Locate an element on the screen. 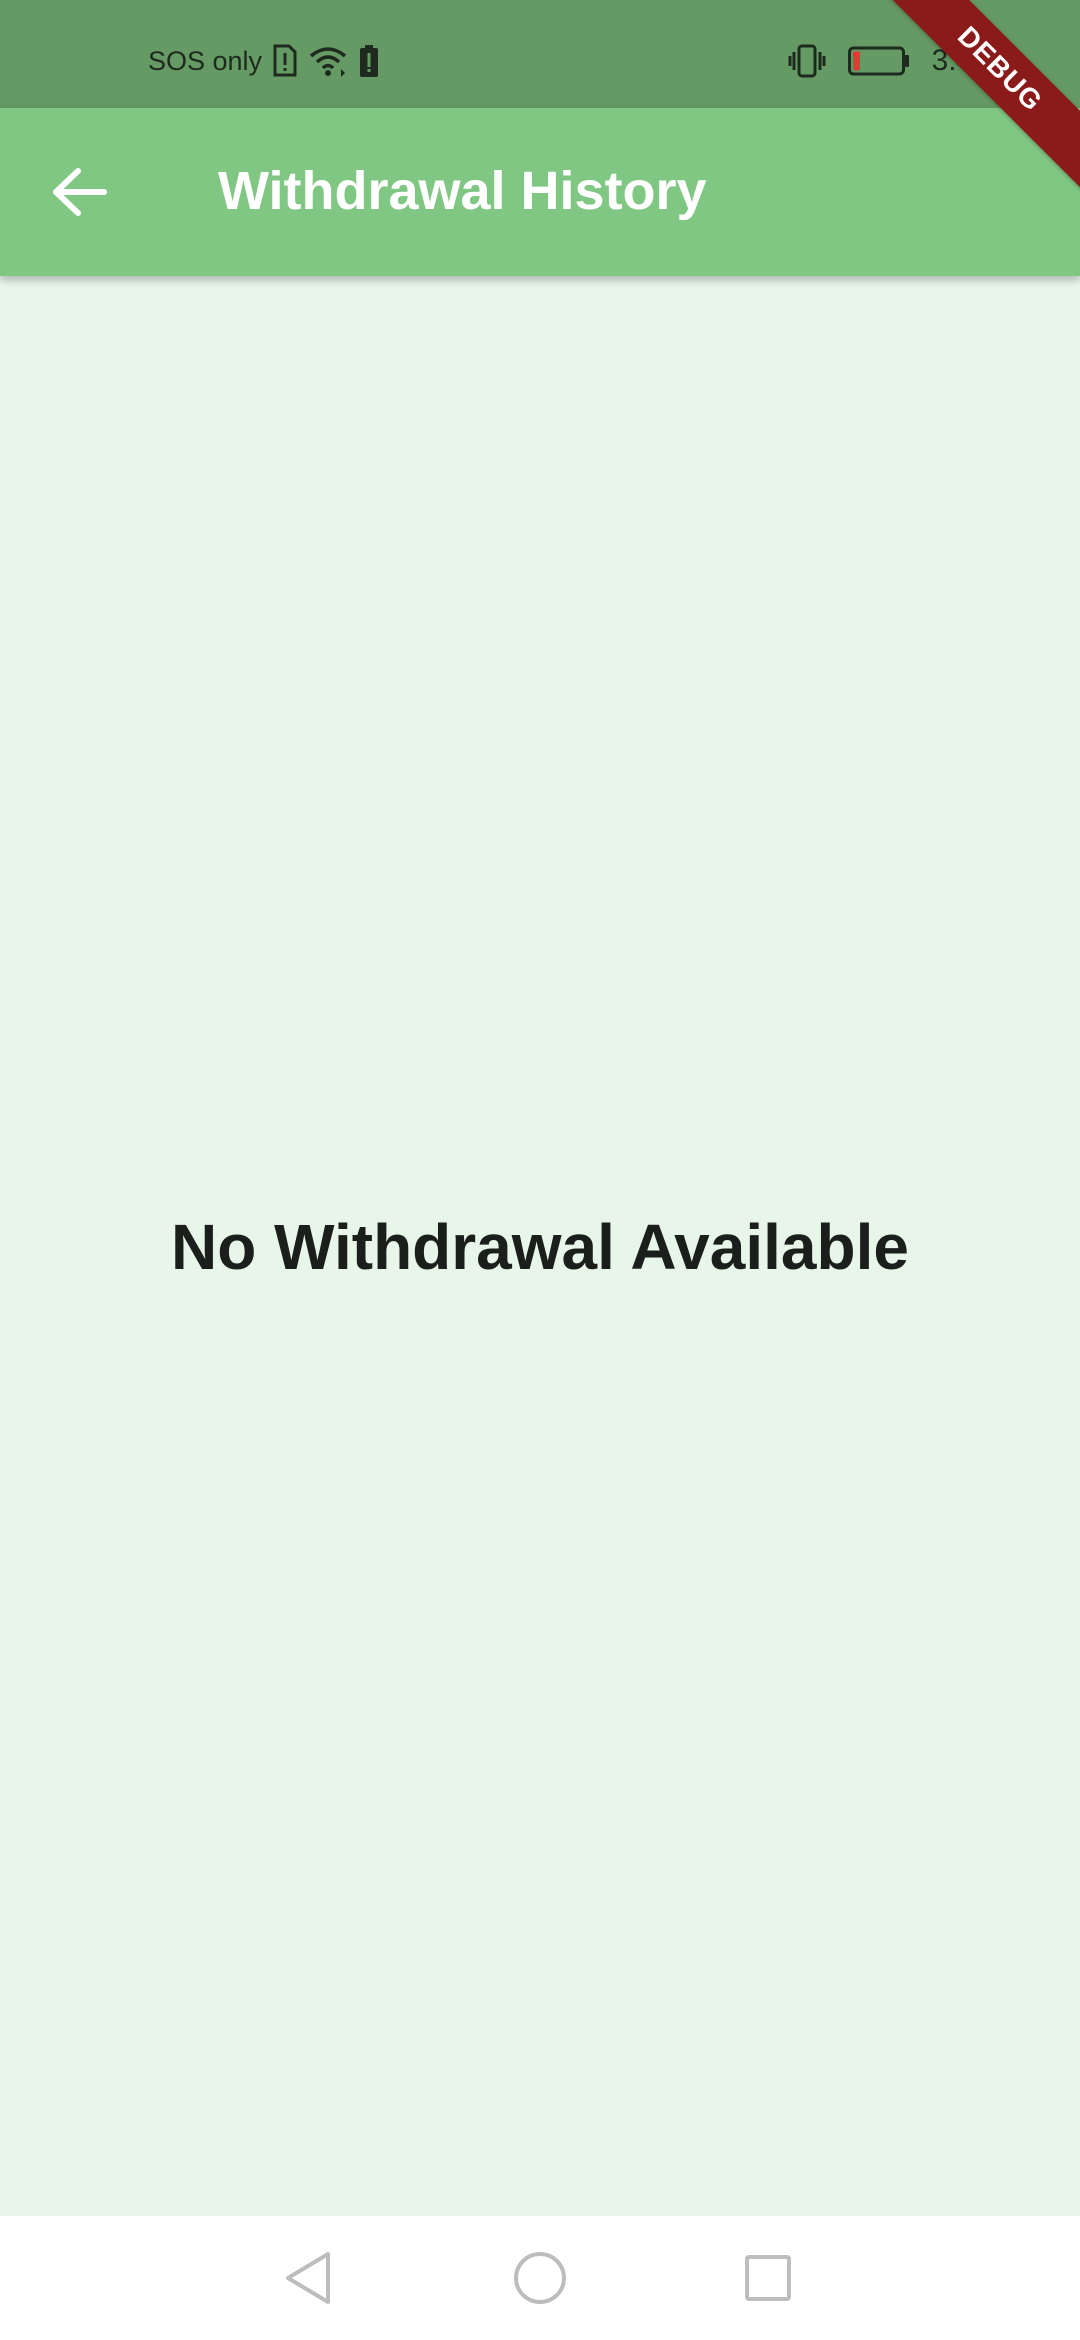 This screenshot has height=2340, width=1080. battery-low-icon is located at coordinates (878, 61).